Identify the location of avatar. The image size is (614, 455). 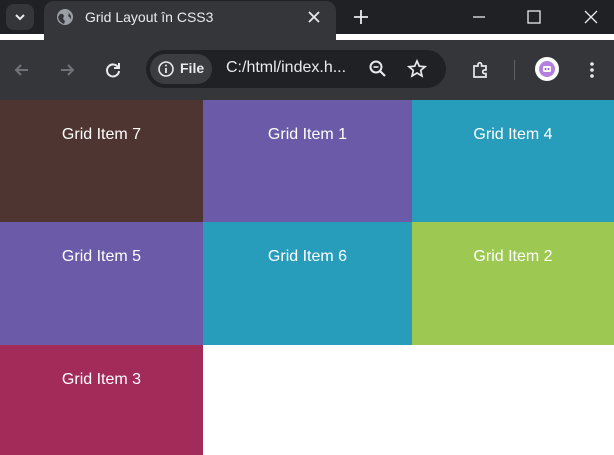
(547, 69).